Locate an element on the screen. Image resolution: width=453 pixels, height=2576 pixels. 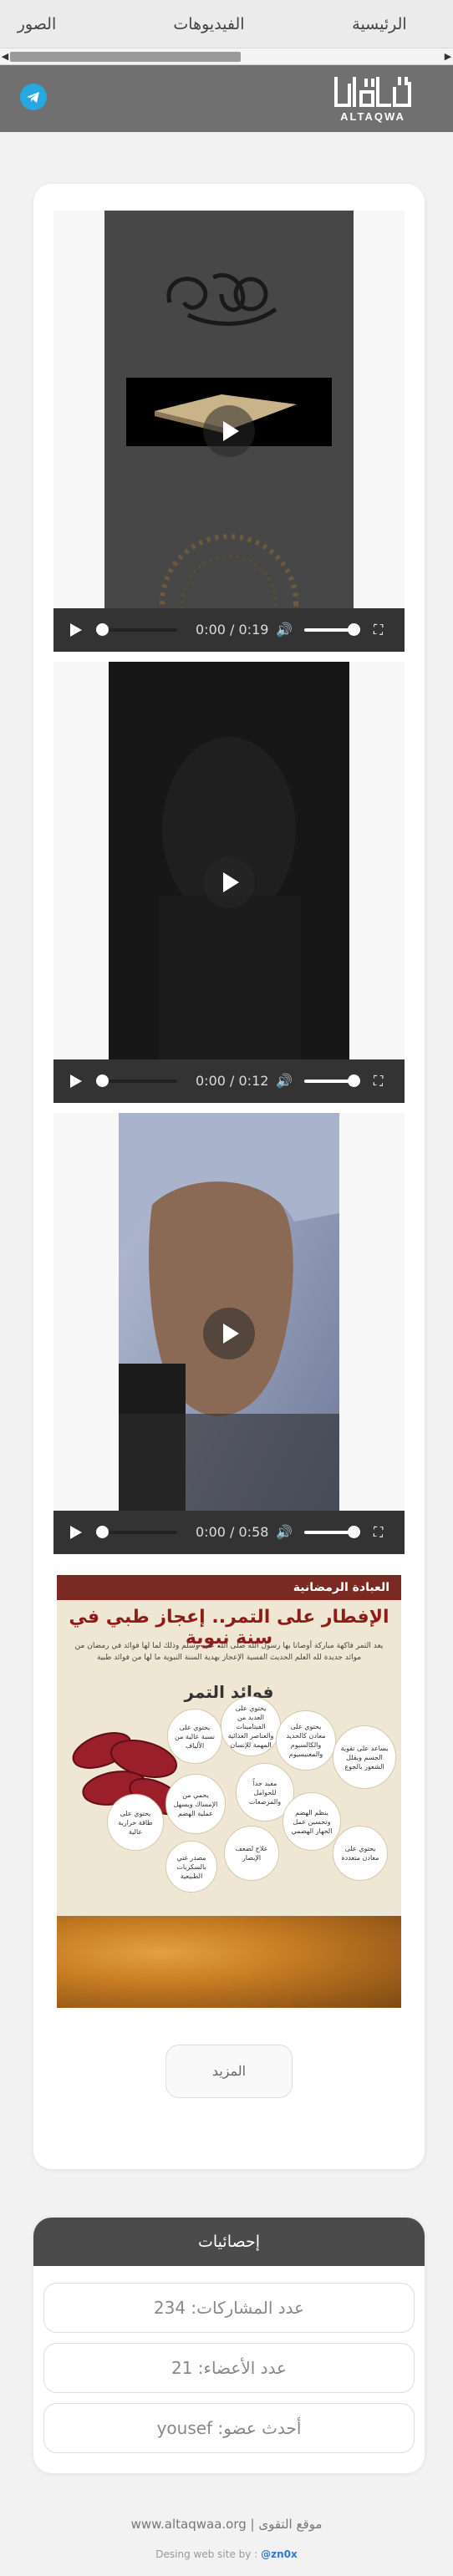
time-display: 0:00 / 0:12 is located at coordinates (232, 1081).